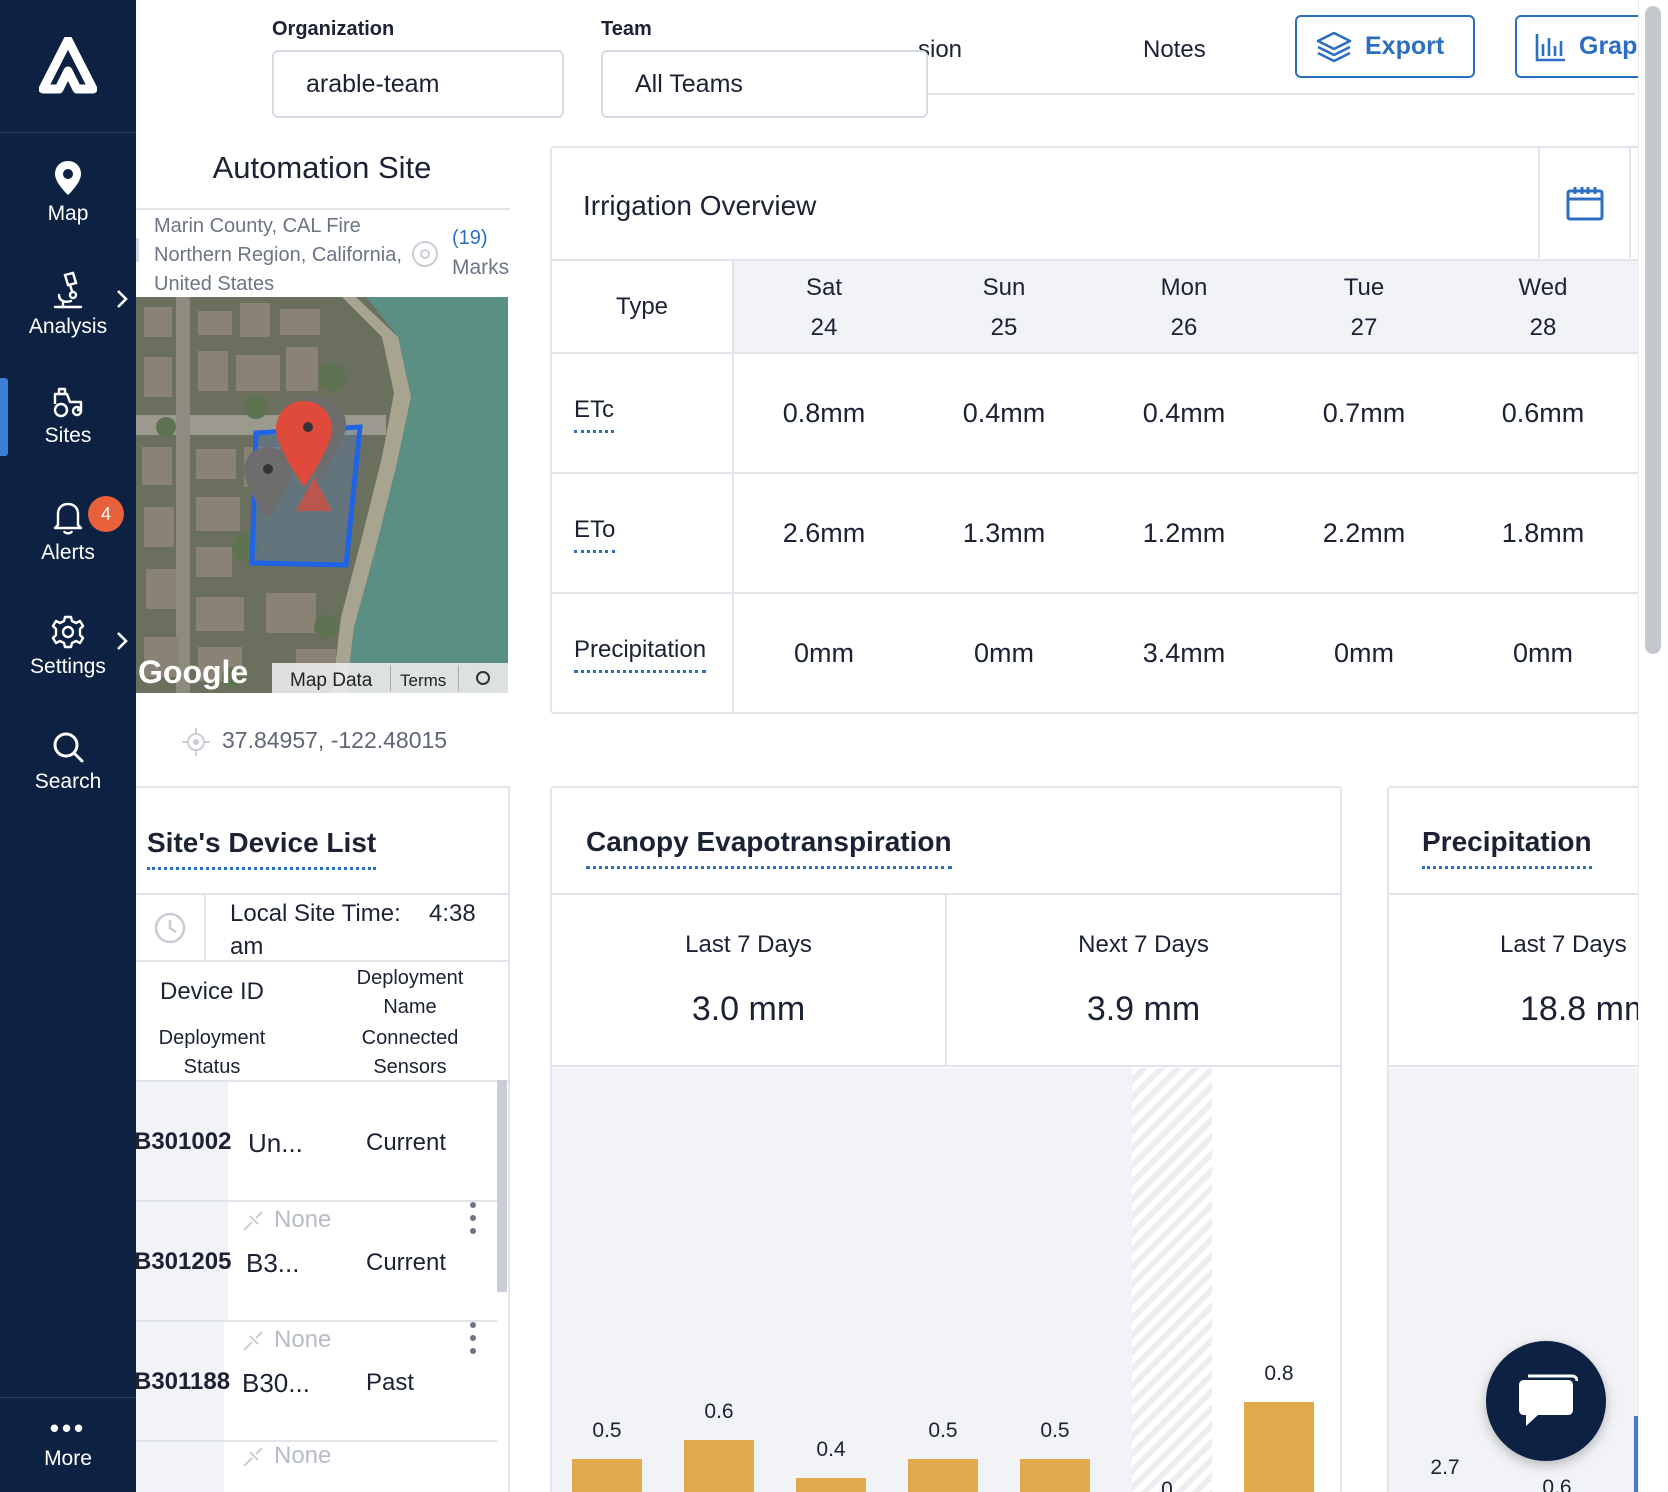 Image resolution: width=1668 pixels, height=1492 pixels. Describe the element at coordinates (470, 238) in the screenshot. I see `marks-count: (19)` at that location.